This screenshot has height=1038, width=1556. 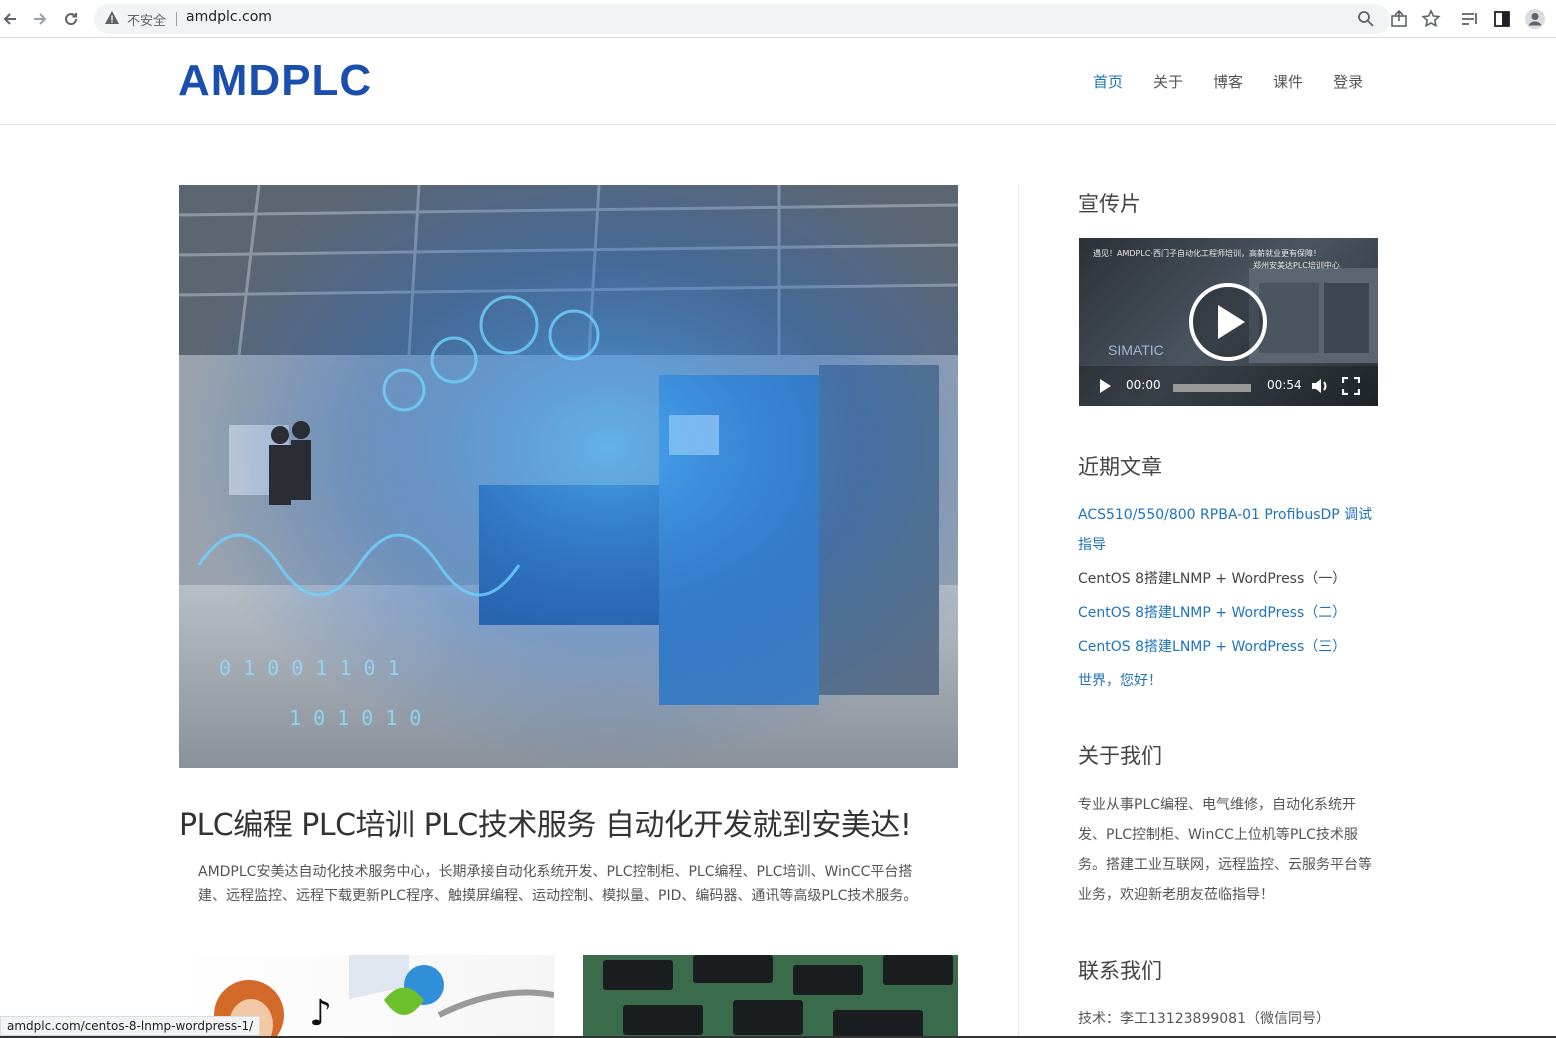 I want to click on search-icon, so click(x=1366, y=19).